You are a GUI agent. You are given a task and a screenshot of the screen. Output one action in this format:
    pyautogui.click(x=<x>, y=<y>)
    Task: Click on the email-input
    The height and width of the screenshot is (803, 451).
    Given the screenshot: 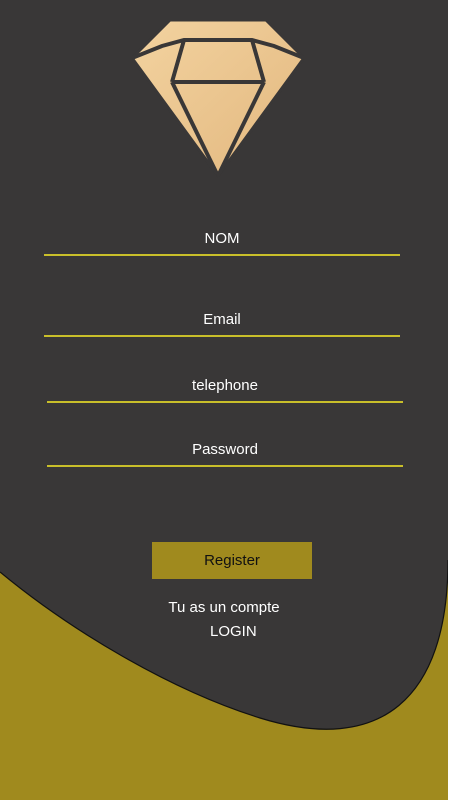 What is the action you would take?
    pyautogui.click(x=222, y=317)
    